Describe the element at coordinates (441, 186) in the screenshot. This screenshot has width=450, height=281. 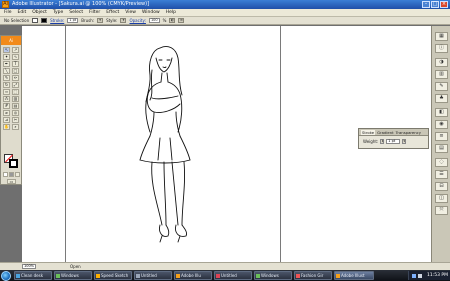
I see `align-panel-icon: ⊟` at that location.